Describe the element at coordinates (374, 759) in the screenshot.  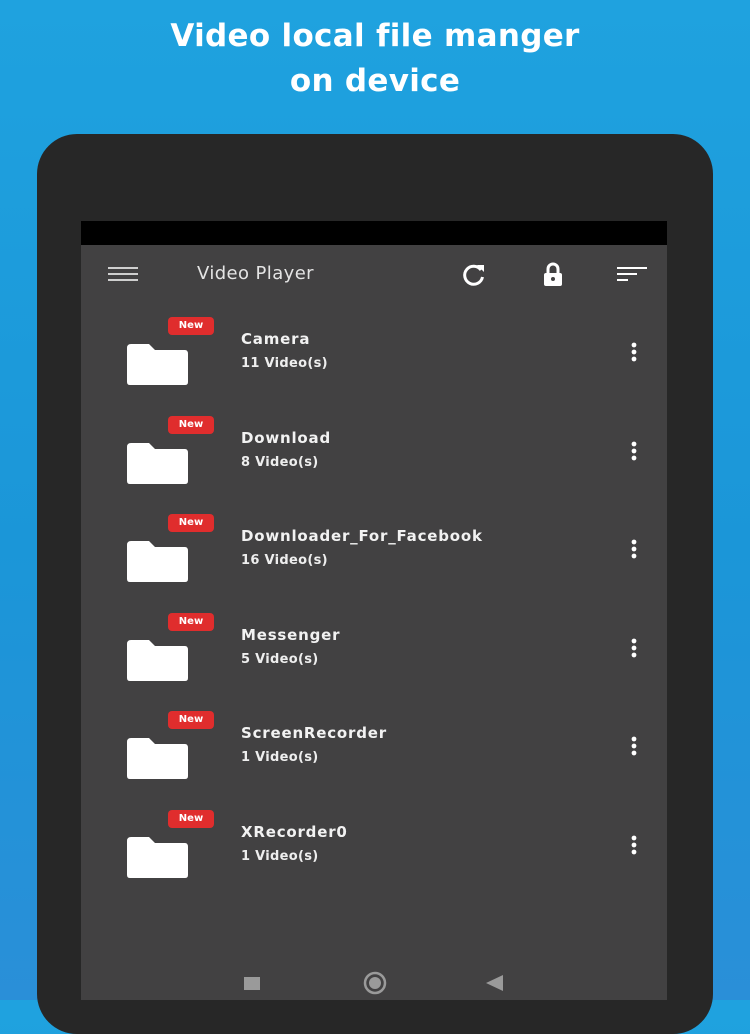
I see `list-item: New ScreenRecorder 1 Video(s)` at that location.